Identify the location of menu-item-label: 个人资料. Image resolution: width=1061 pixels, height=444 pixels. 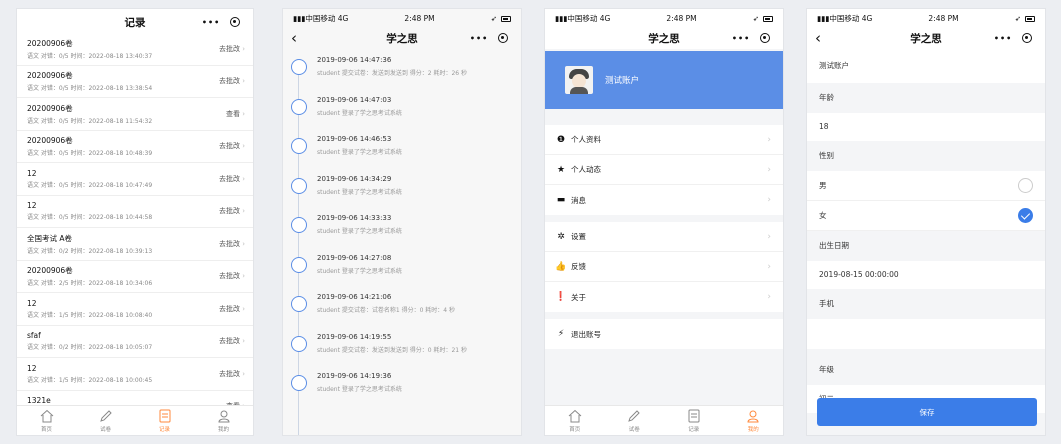
(586, 139).